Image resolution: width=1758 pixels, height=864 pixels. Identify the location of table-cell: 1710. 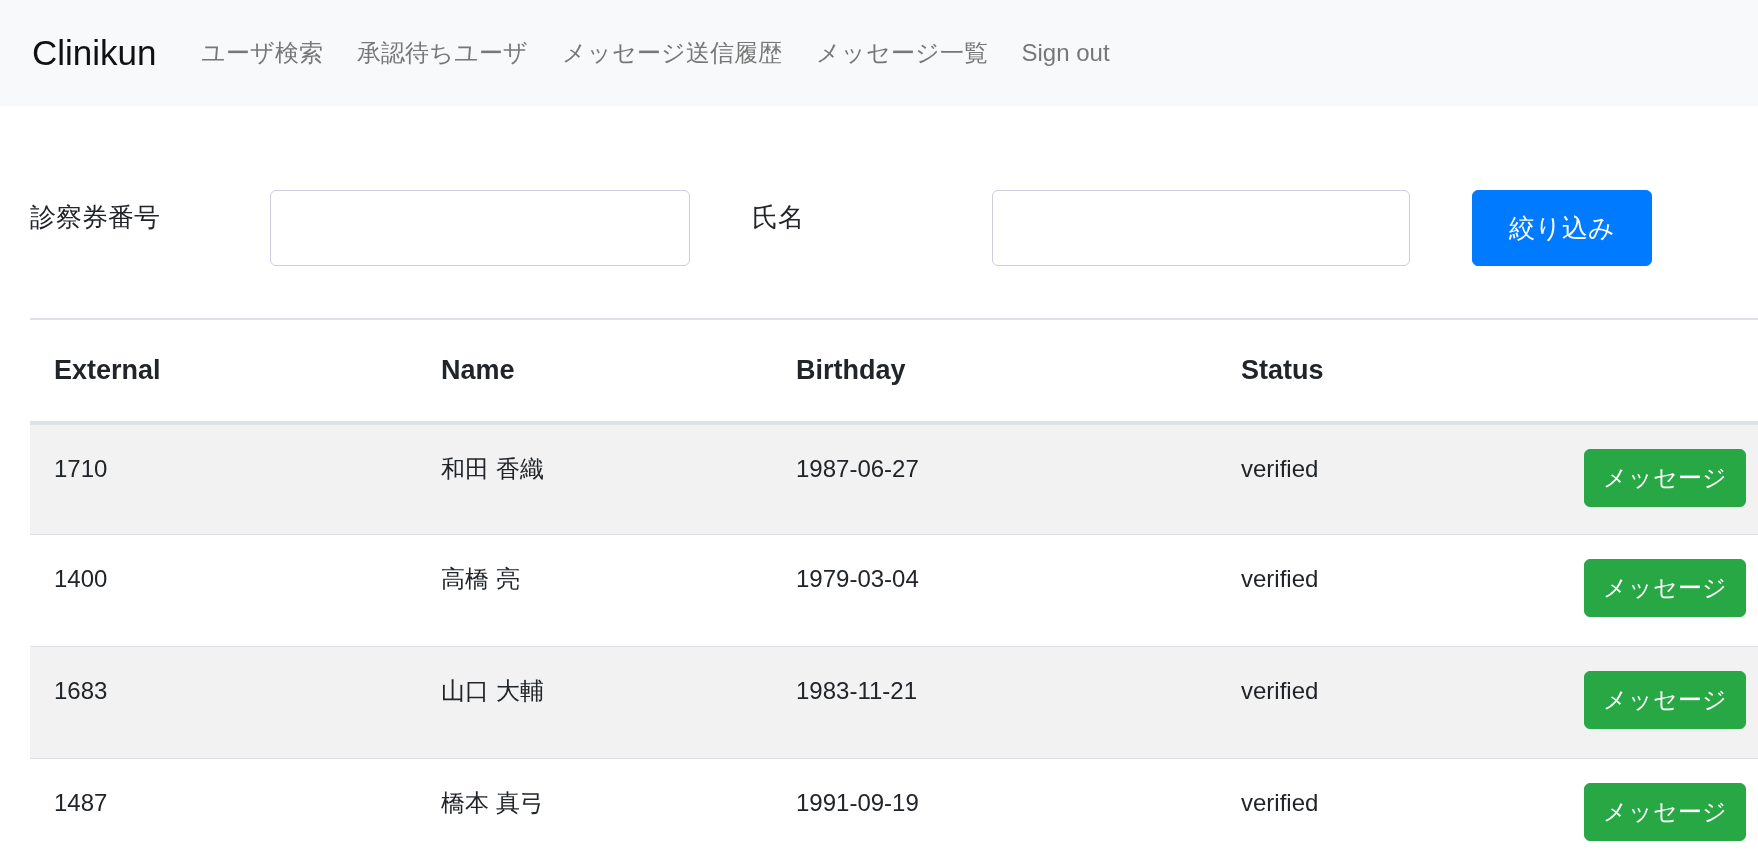
(223, 478).